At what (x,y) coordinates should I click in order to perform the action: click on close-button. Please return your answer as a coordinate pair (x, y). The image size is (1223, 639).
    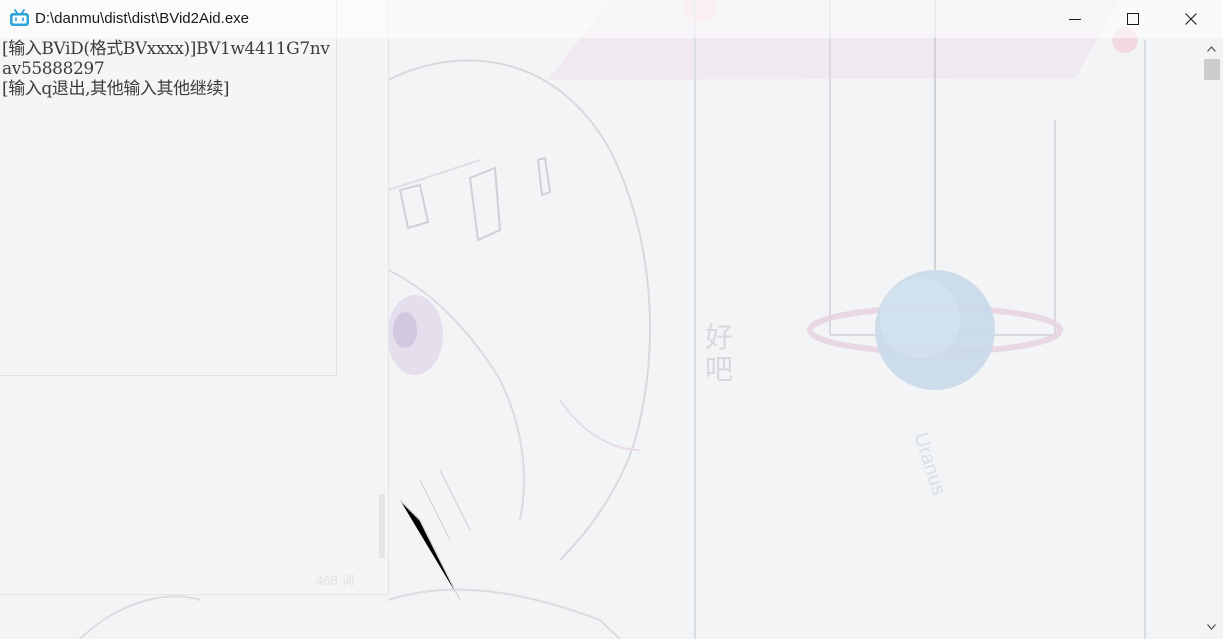
    Looking at the image, I should click on (1191, 19).